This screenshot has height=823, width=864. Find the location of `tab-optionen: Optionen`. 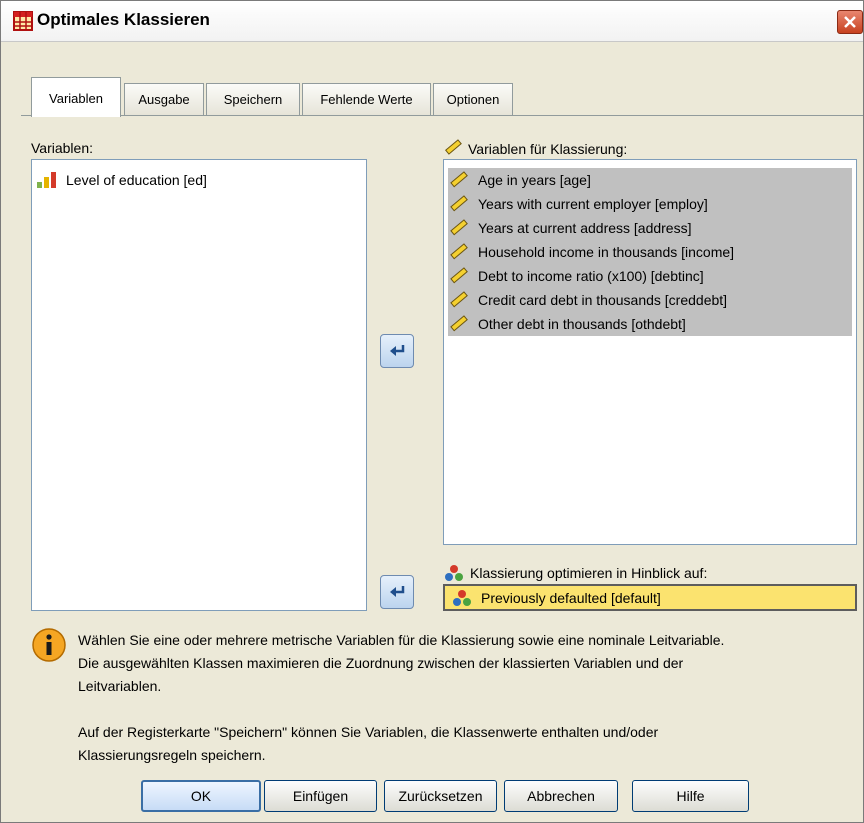

tab-optionen: Optionen is located at coordinates (473, 99).